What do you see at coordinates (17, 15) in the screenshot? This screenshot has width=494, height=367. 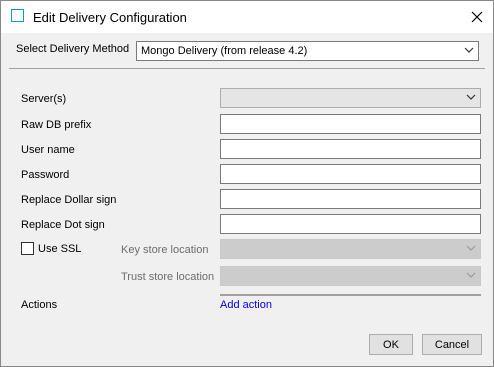 I see `window-icon` at bounding box center [17, 15].